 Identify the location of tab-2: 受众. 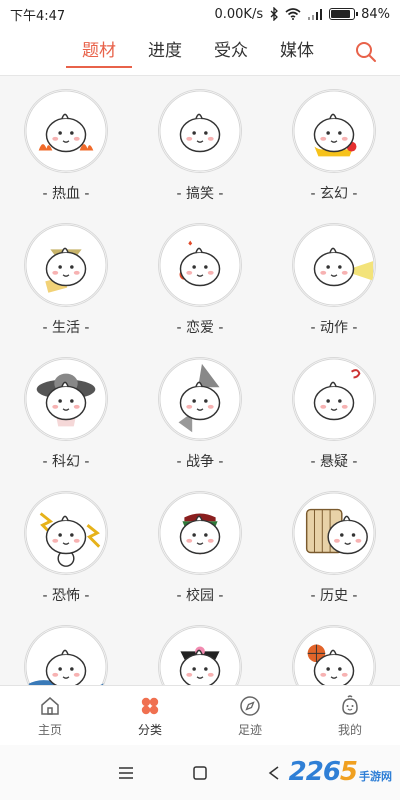
(231, 52).